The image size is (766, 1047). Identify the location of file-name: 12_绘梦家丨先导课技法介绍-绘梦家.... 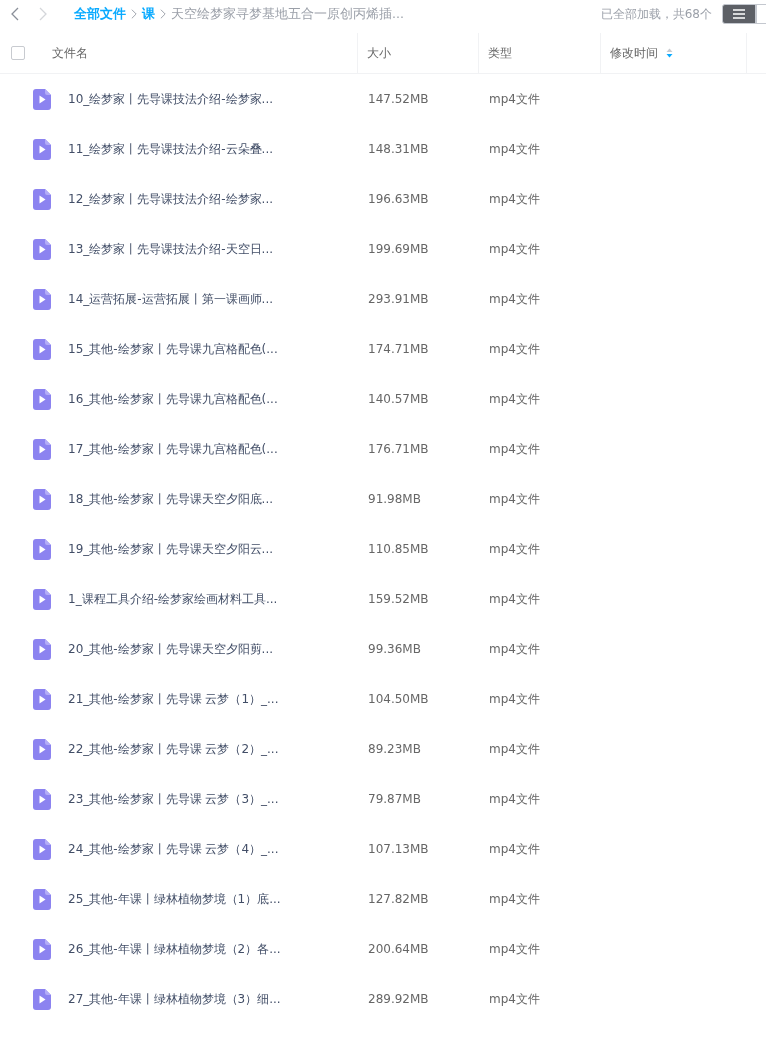
(218, 199).